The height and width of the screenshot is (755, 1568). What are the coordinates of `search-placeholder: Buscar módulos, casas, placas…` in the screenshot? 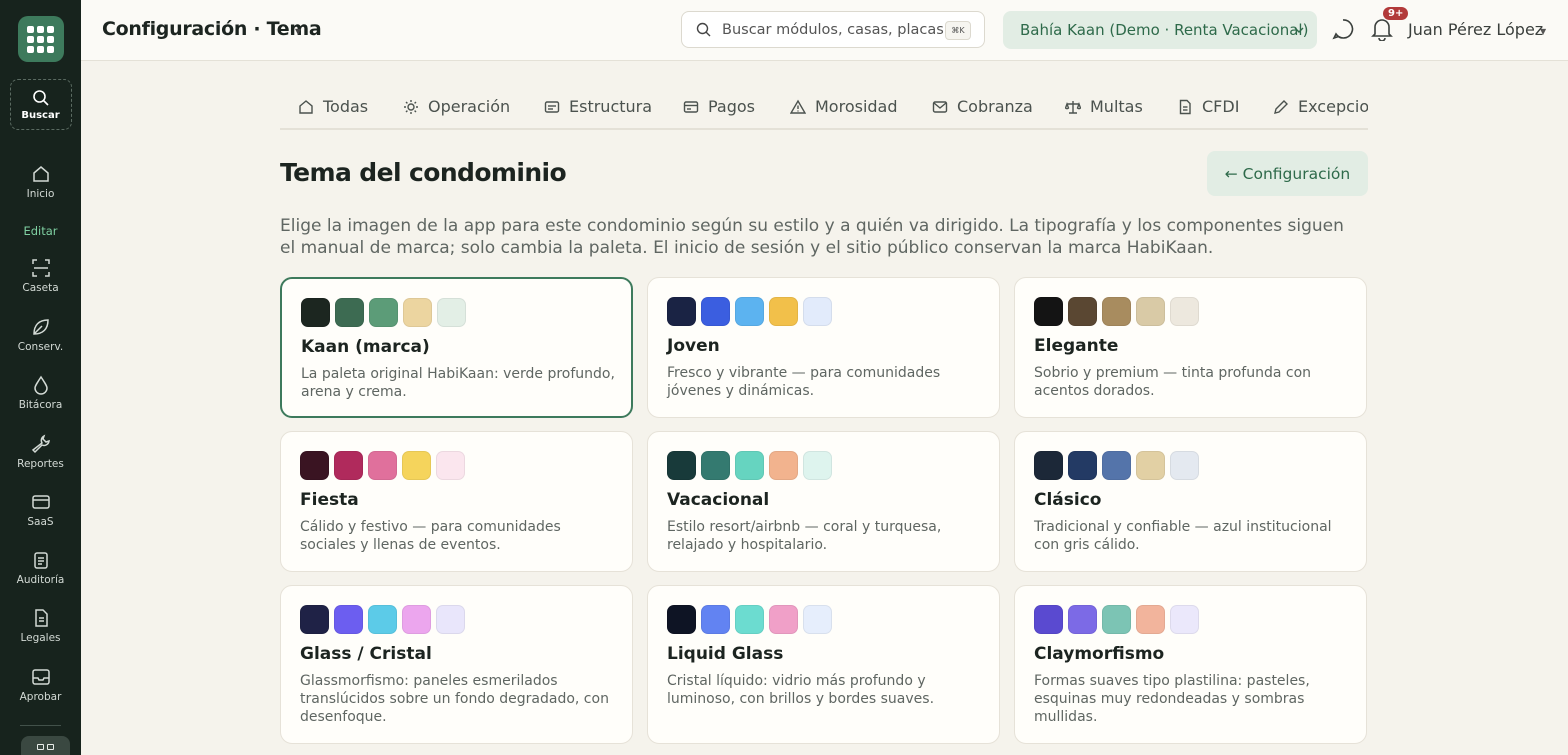 It's located at (840, 30).